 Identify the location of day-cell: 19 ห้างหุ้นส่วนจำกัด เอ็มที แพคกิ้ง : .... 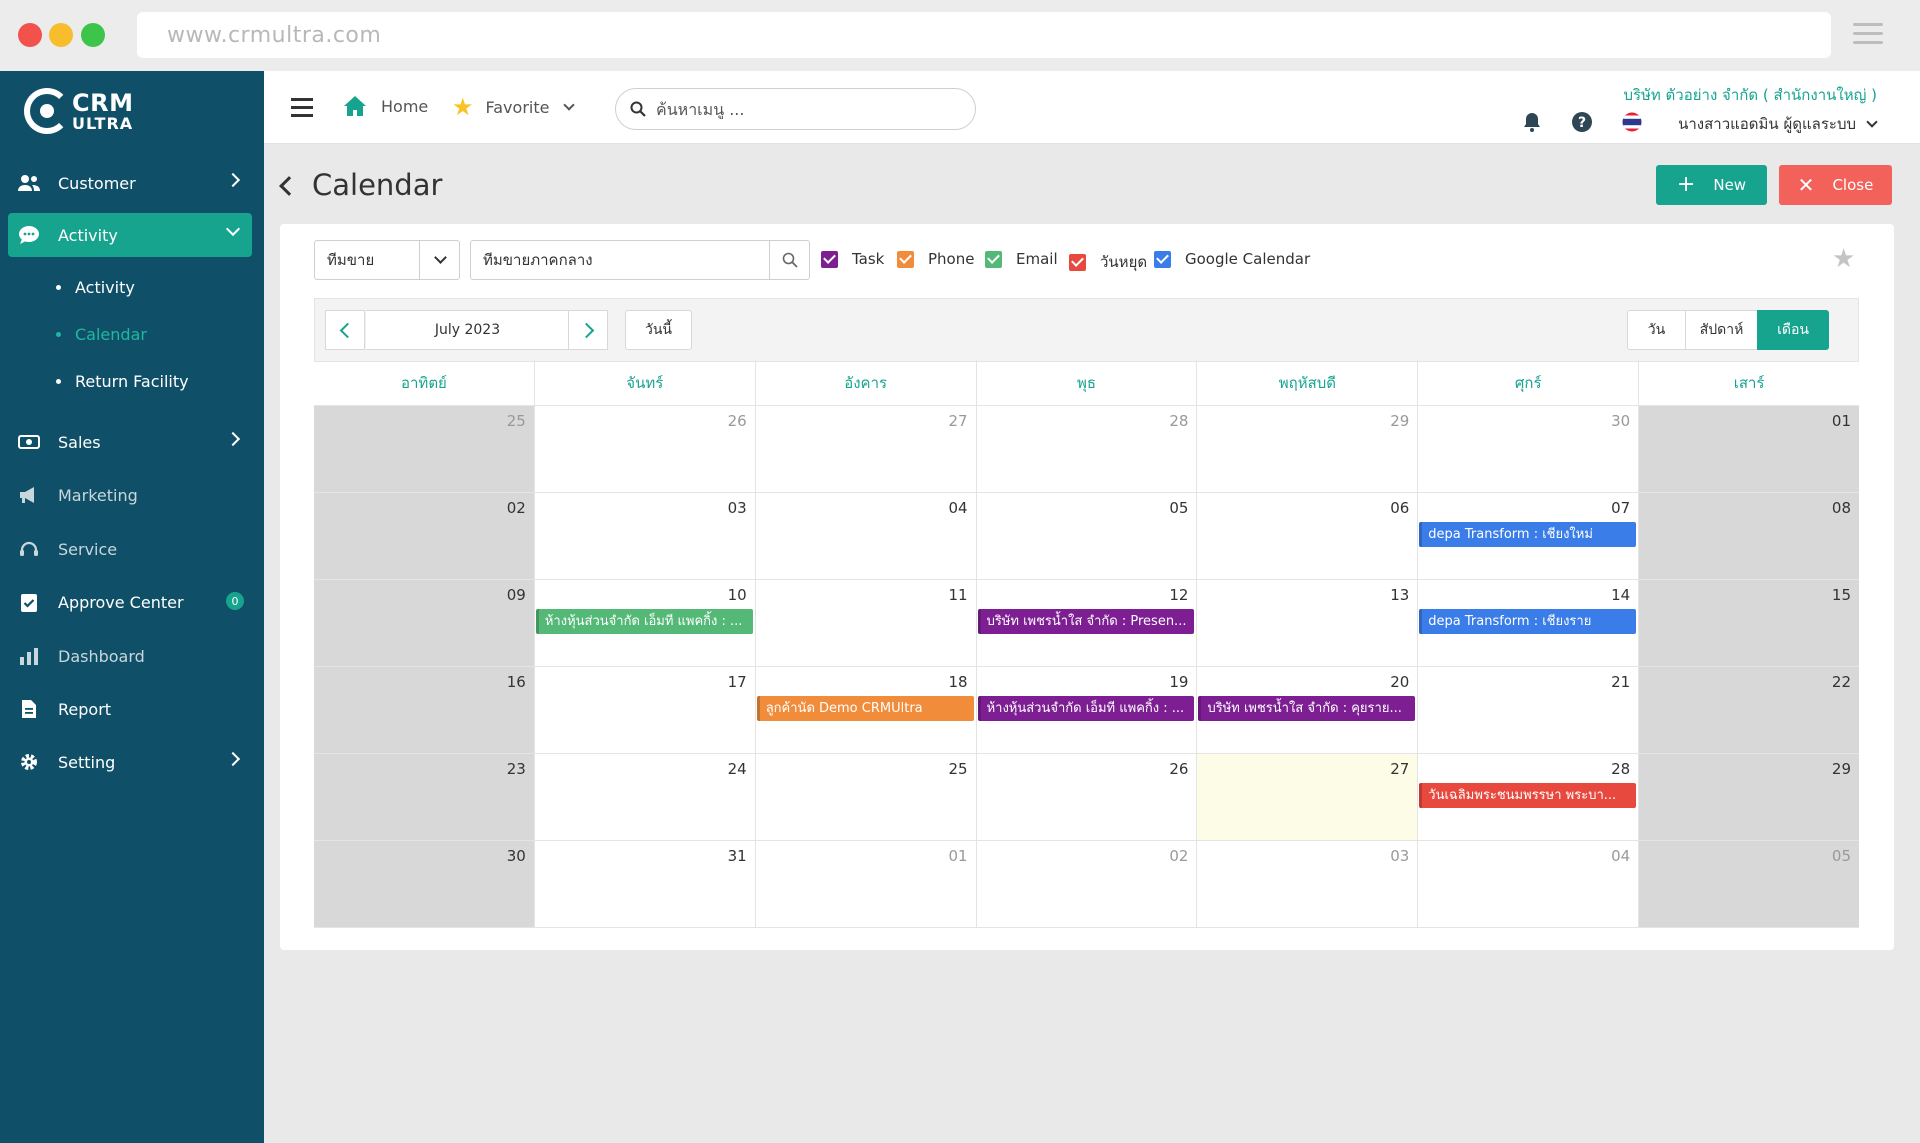
(1086, 710).